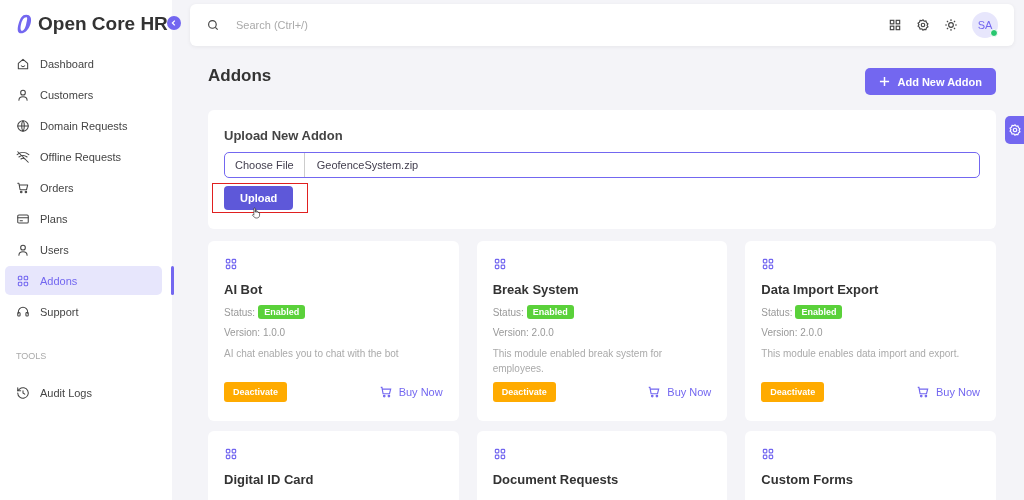 The height and width of the screenshot is (500, 1024). I want to click on sidebar-item: Dashboard, so click(83, 63).